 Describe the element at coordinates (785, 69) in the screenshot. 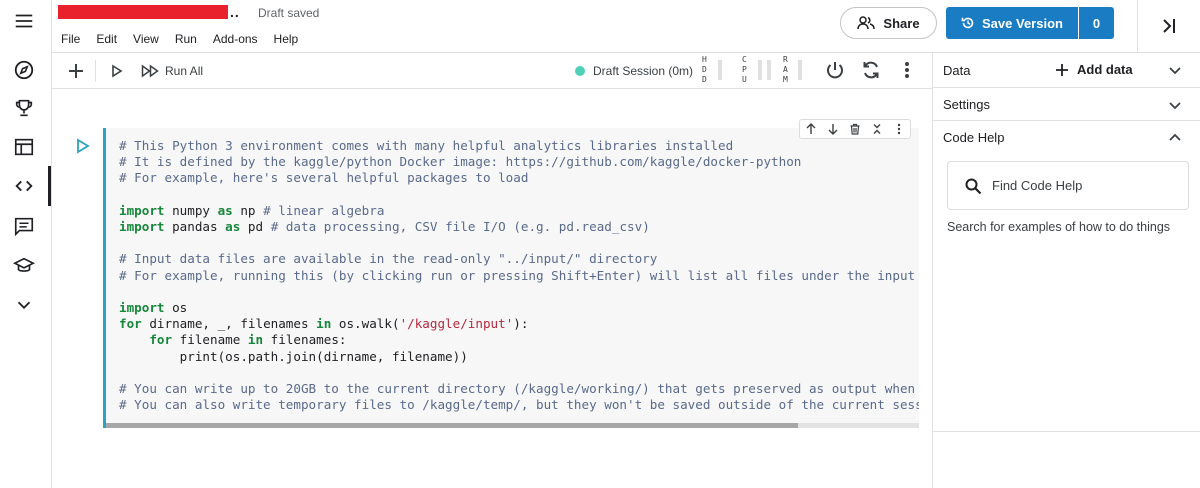

I see `ram-meter-label: RAM` at that location.